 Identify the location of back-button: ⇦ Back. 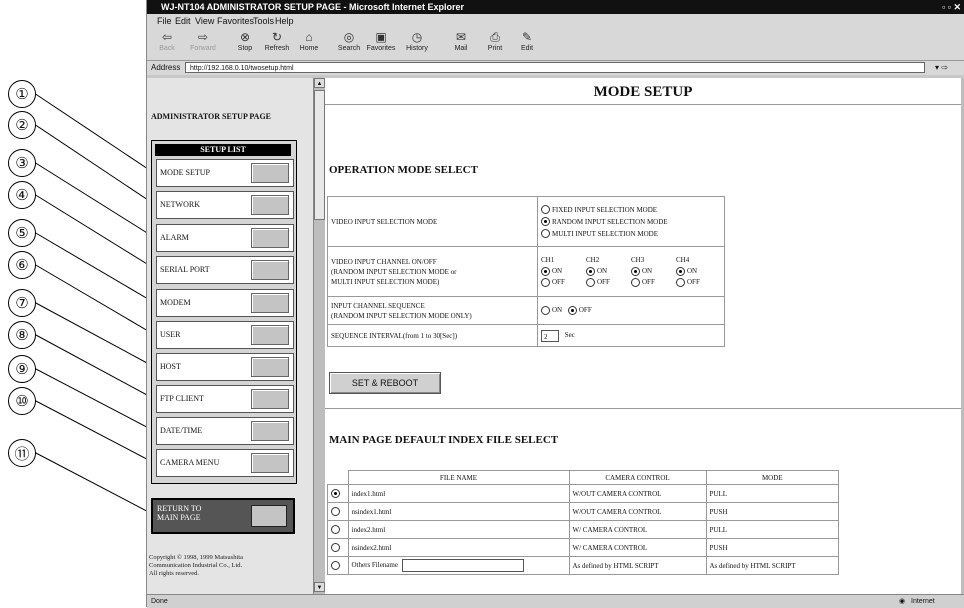
(167, 41).